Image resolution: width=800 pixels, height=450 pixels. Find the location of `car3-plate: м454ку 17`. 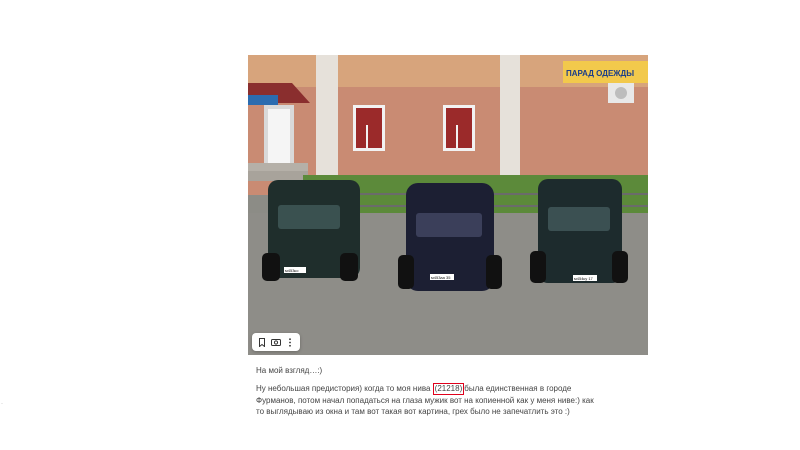

car3-plate: м454ку 17 is located at coordinates (584, 278).